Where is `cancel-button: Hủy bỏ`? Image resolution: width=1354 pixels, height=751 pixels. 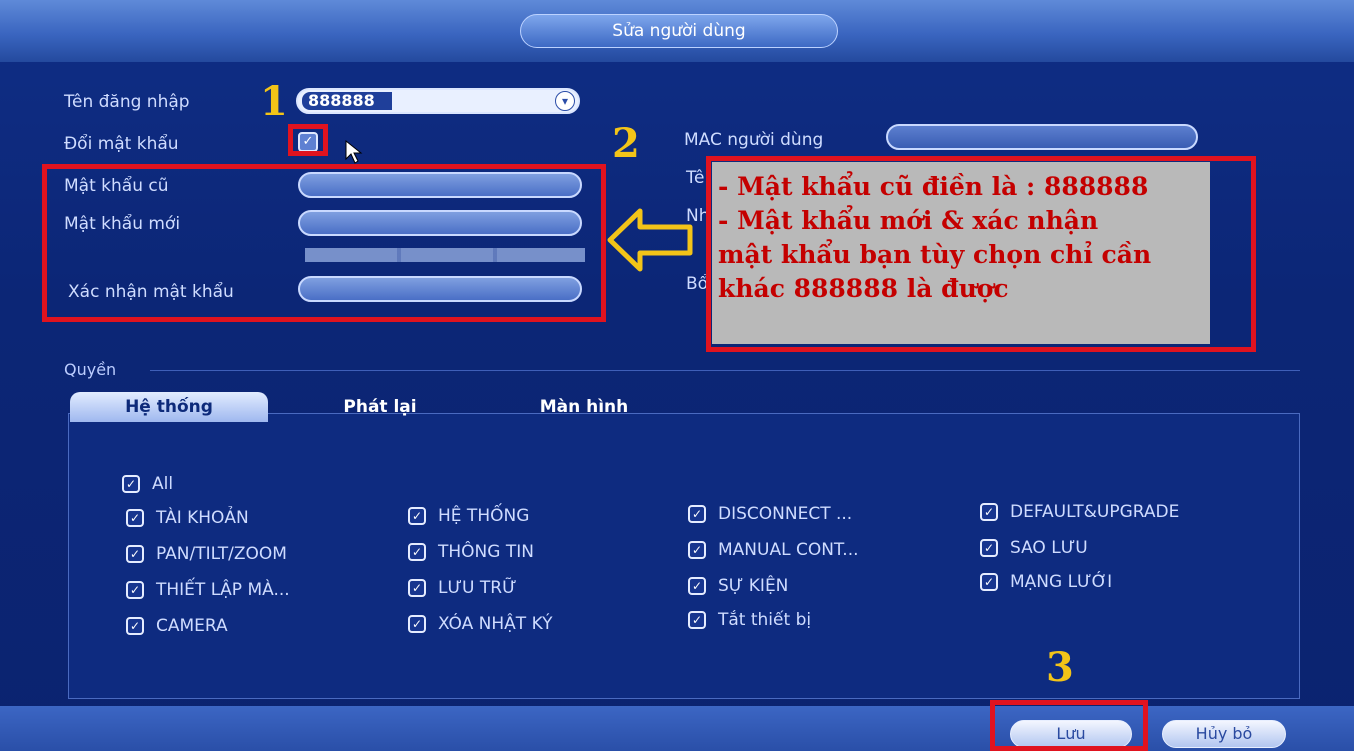 cancel-button: Hủy bỏ is located at coordinates (1224, 734).